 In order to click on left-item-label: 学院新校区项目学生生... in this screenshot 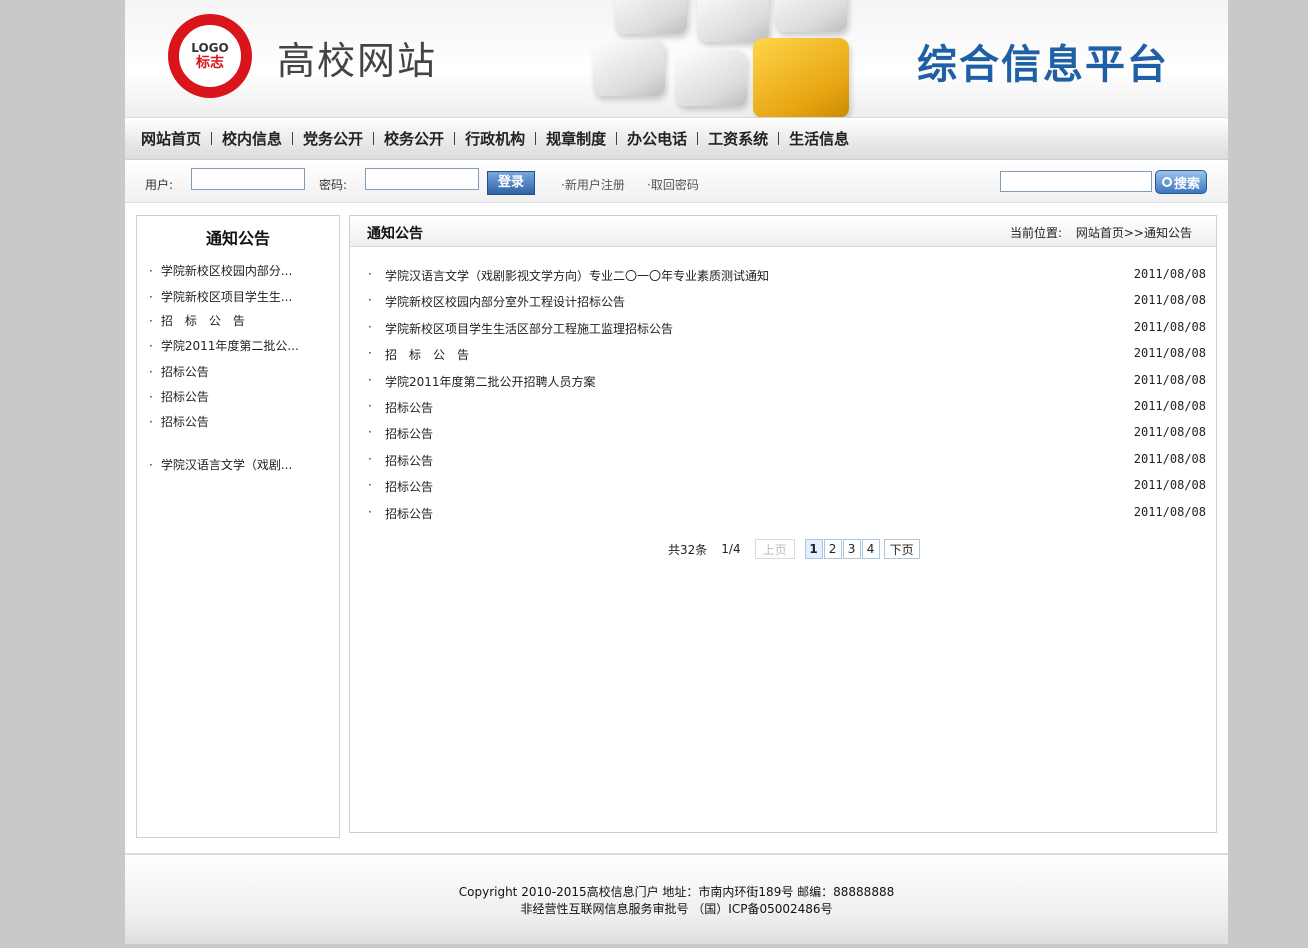, I will do `click(226, 297)`.